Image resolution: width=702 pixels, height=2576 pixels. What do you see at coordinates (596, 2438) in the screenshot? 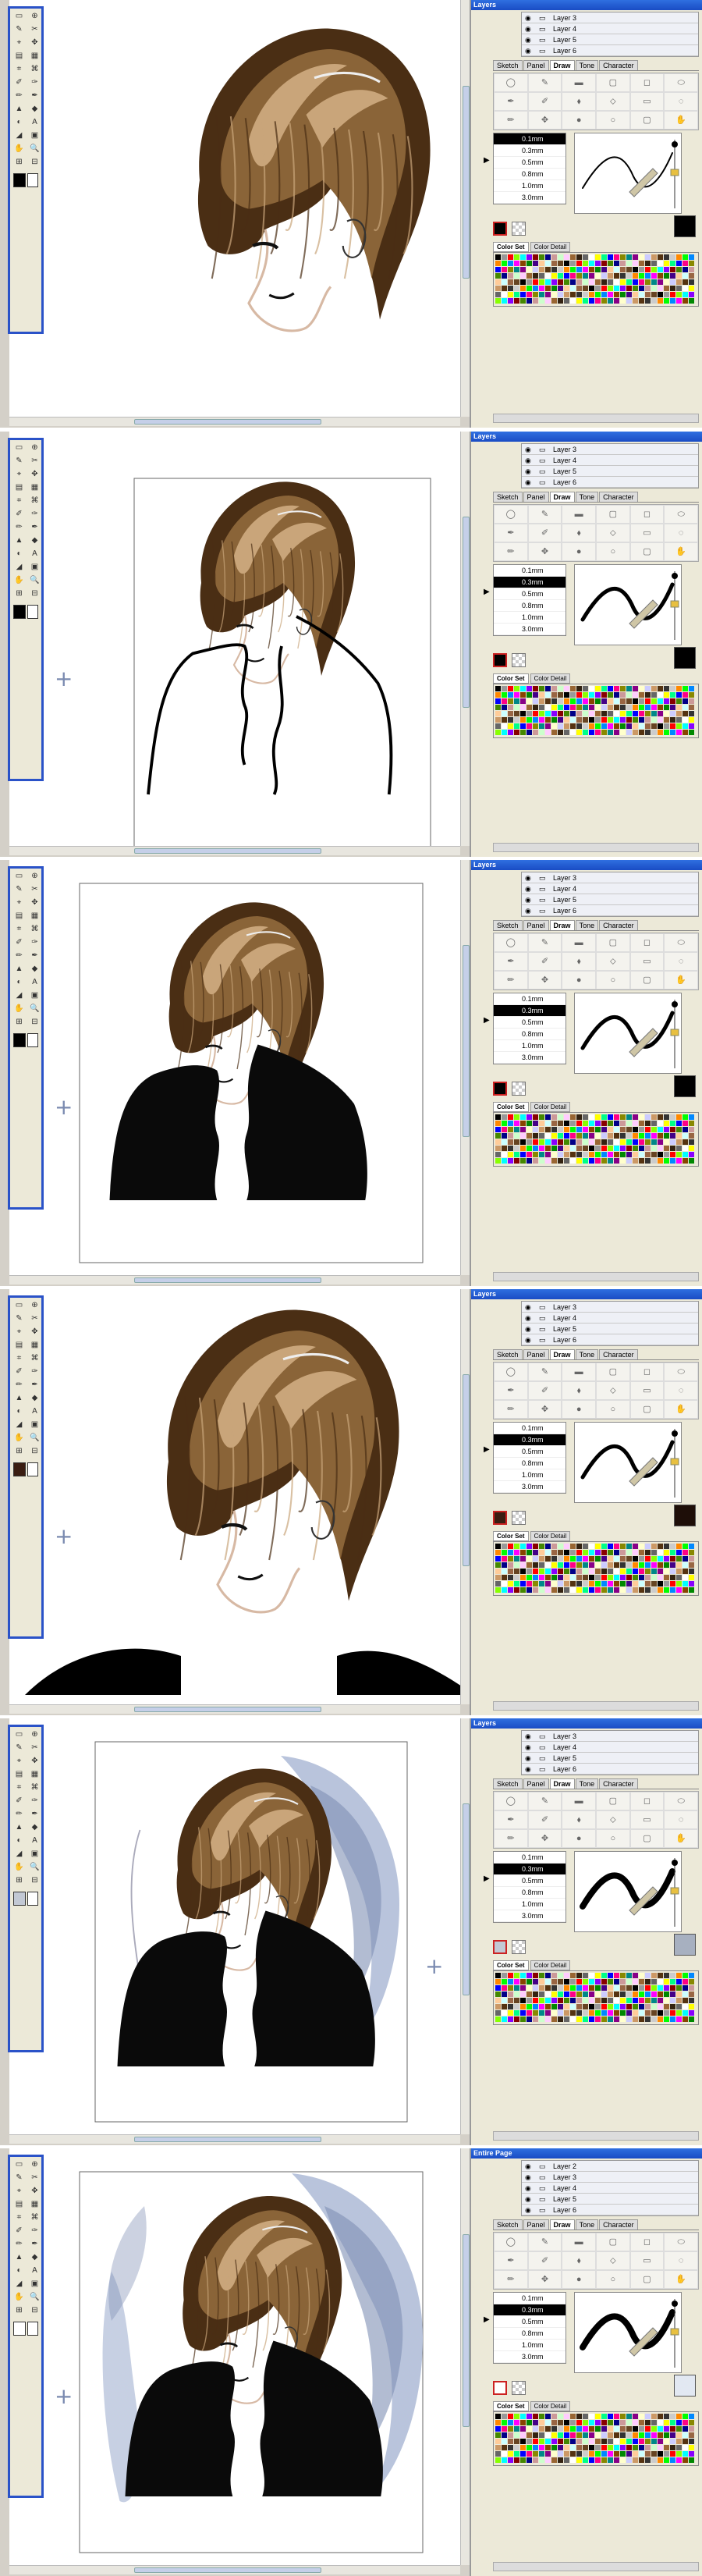
I see `color-palette` at bounding box center [596, 2438].